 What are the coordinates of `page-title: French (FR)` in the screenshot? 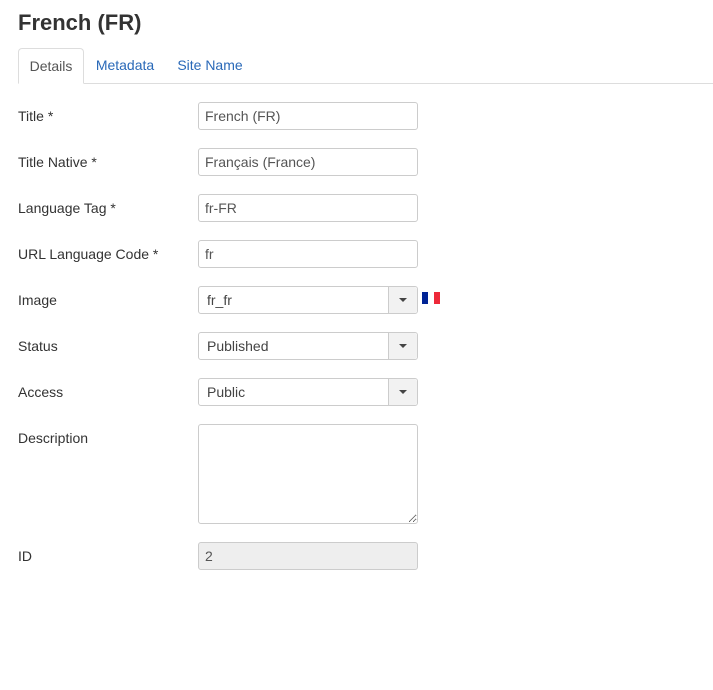 It's located at (80, 22).